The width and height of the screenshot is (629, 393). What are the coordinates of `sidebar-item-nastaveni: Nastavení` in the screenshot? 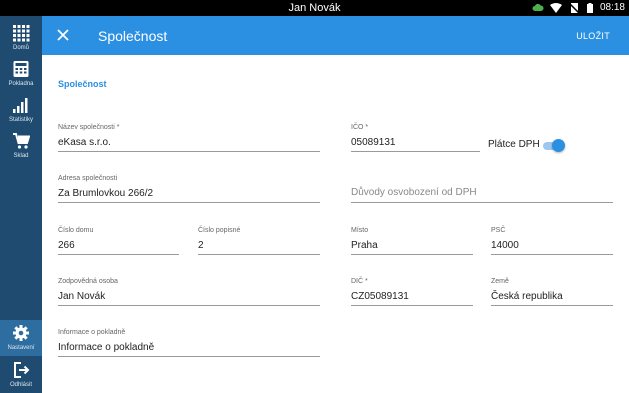 It's located at (21, 338).